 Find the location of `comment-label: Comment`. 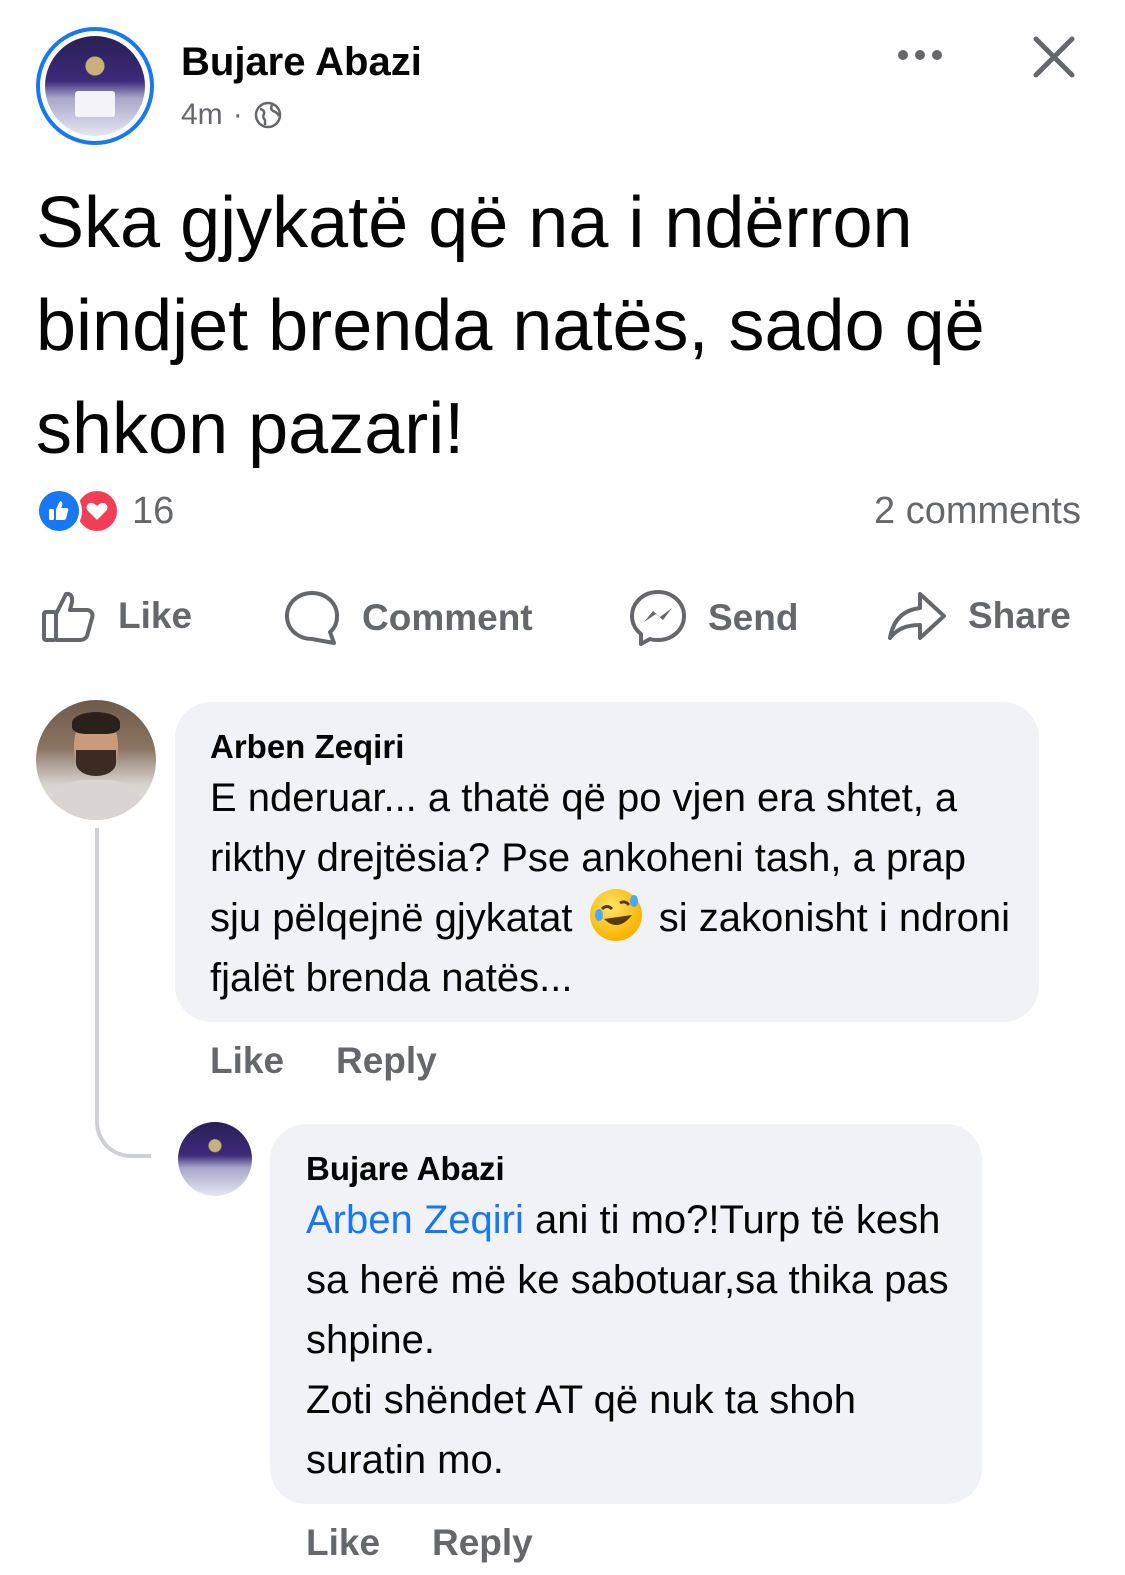

comment-label: Comment is located at coordinates (447, 617).